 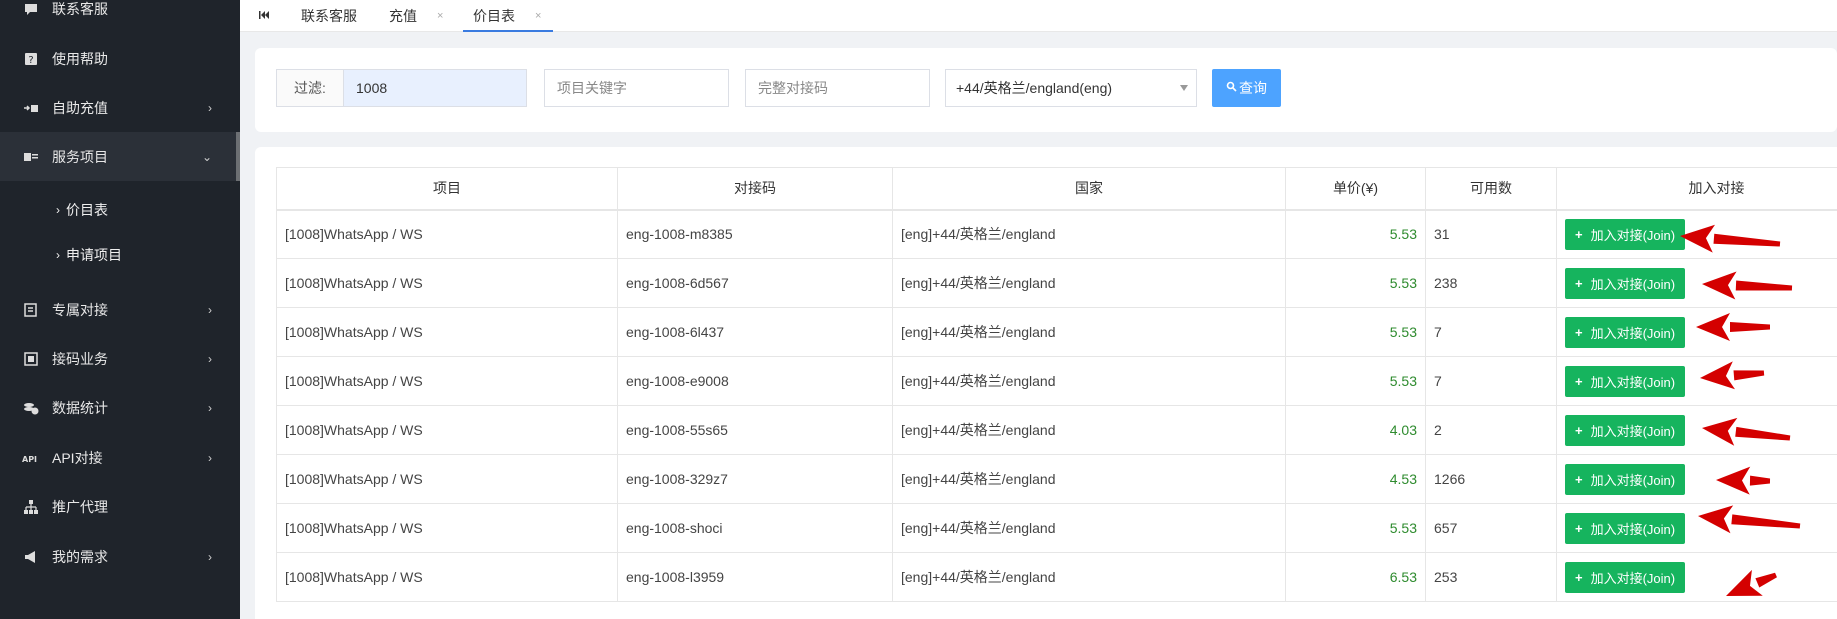 I want to click on sidebar-item-my-requests: 我的需求 ›, so click(x=120, y=556).